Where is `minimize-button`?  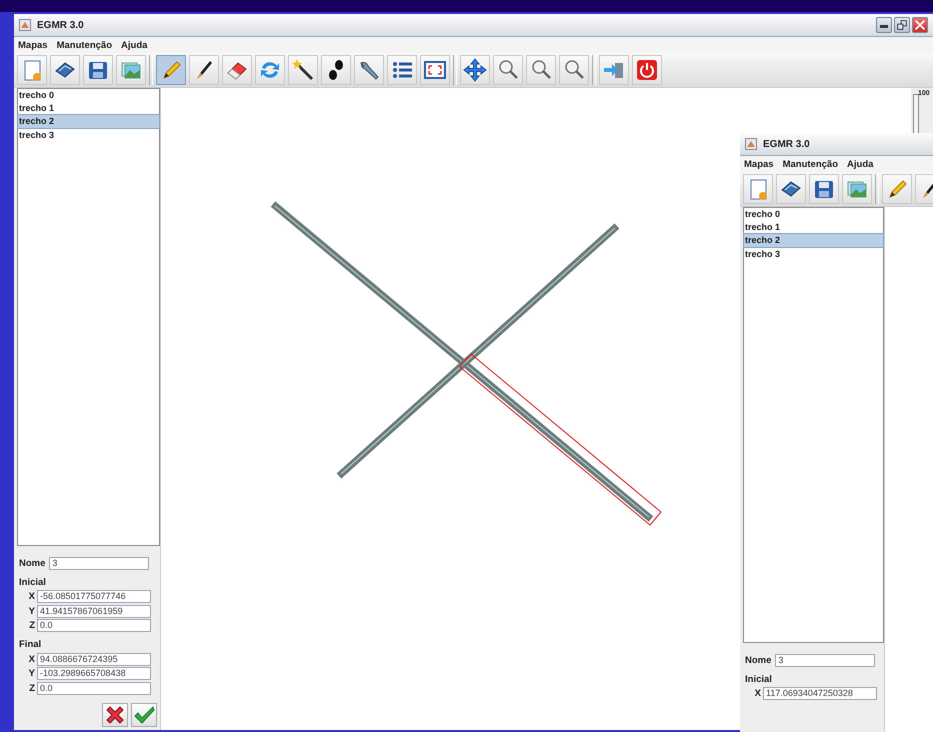
minimize-button is located at coordinates (884, 25).